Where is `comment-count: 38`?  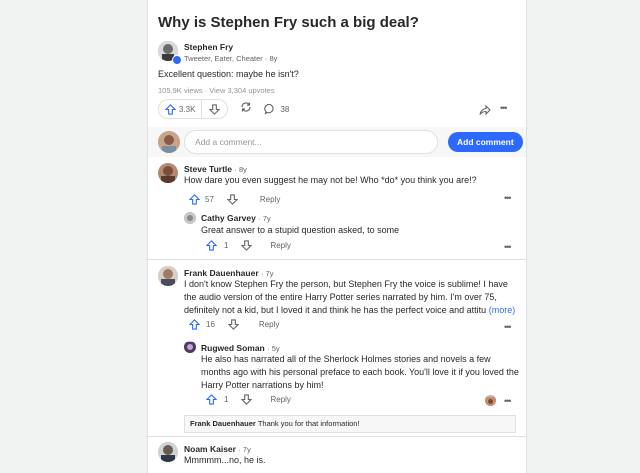 comment-count: 38 is located at coordinates (285, 109).